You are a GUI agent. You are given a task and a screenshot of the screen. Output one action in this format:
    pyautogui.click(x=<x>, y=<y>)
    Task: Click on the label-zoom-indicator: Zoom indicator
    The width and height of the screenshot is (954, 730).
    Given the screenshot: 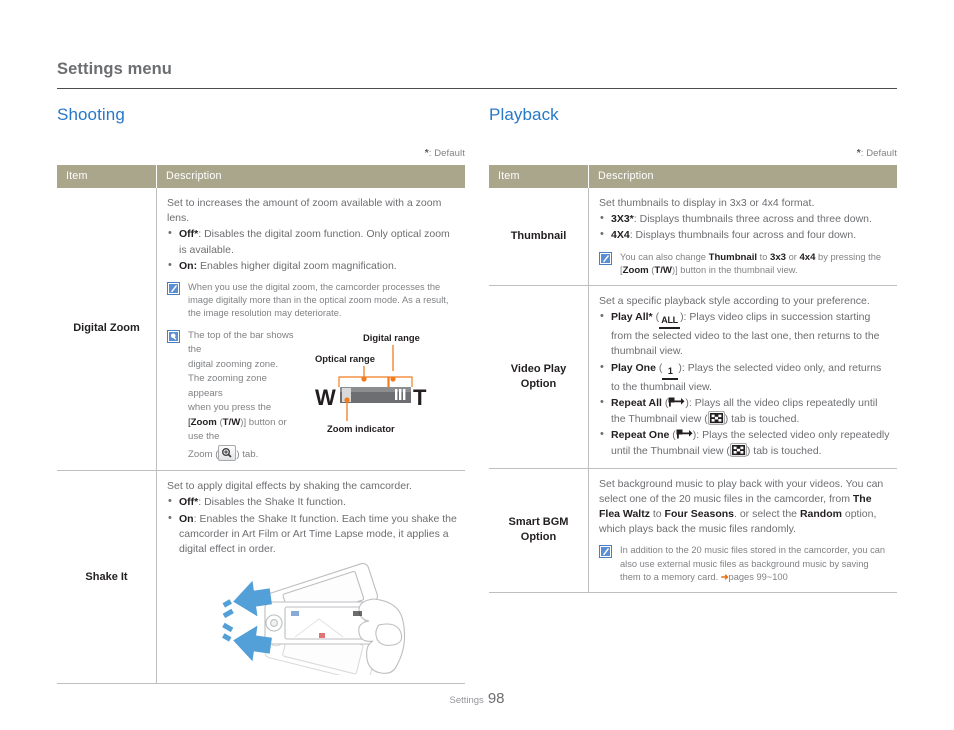 What is the action you would take?
    pyautogui.click(x=361, y=428)
    